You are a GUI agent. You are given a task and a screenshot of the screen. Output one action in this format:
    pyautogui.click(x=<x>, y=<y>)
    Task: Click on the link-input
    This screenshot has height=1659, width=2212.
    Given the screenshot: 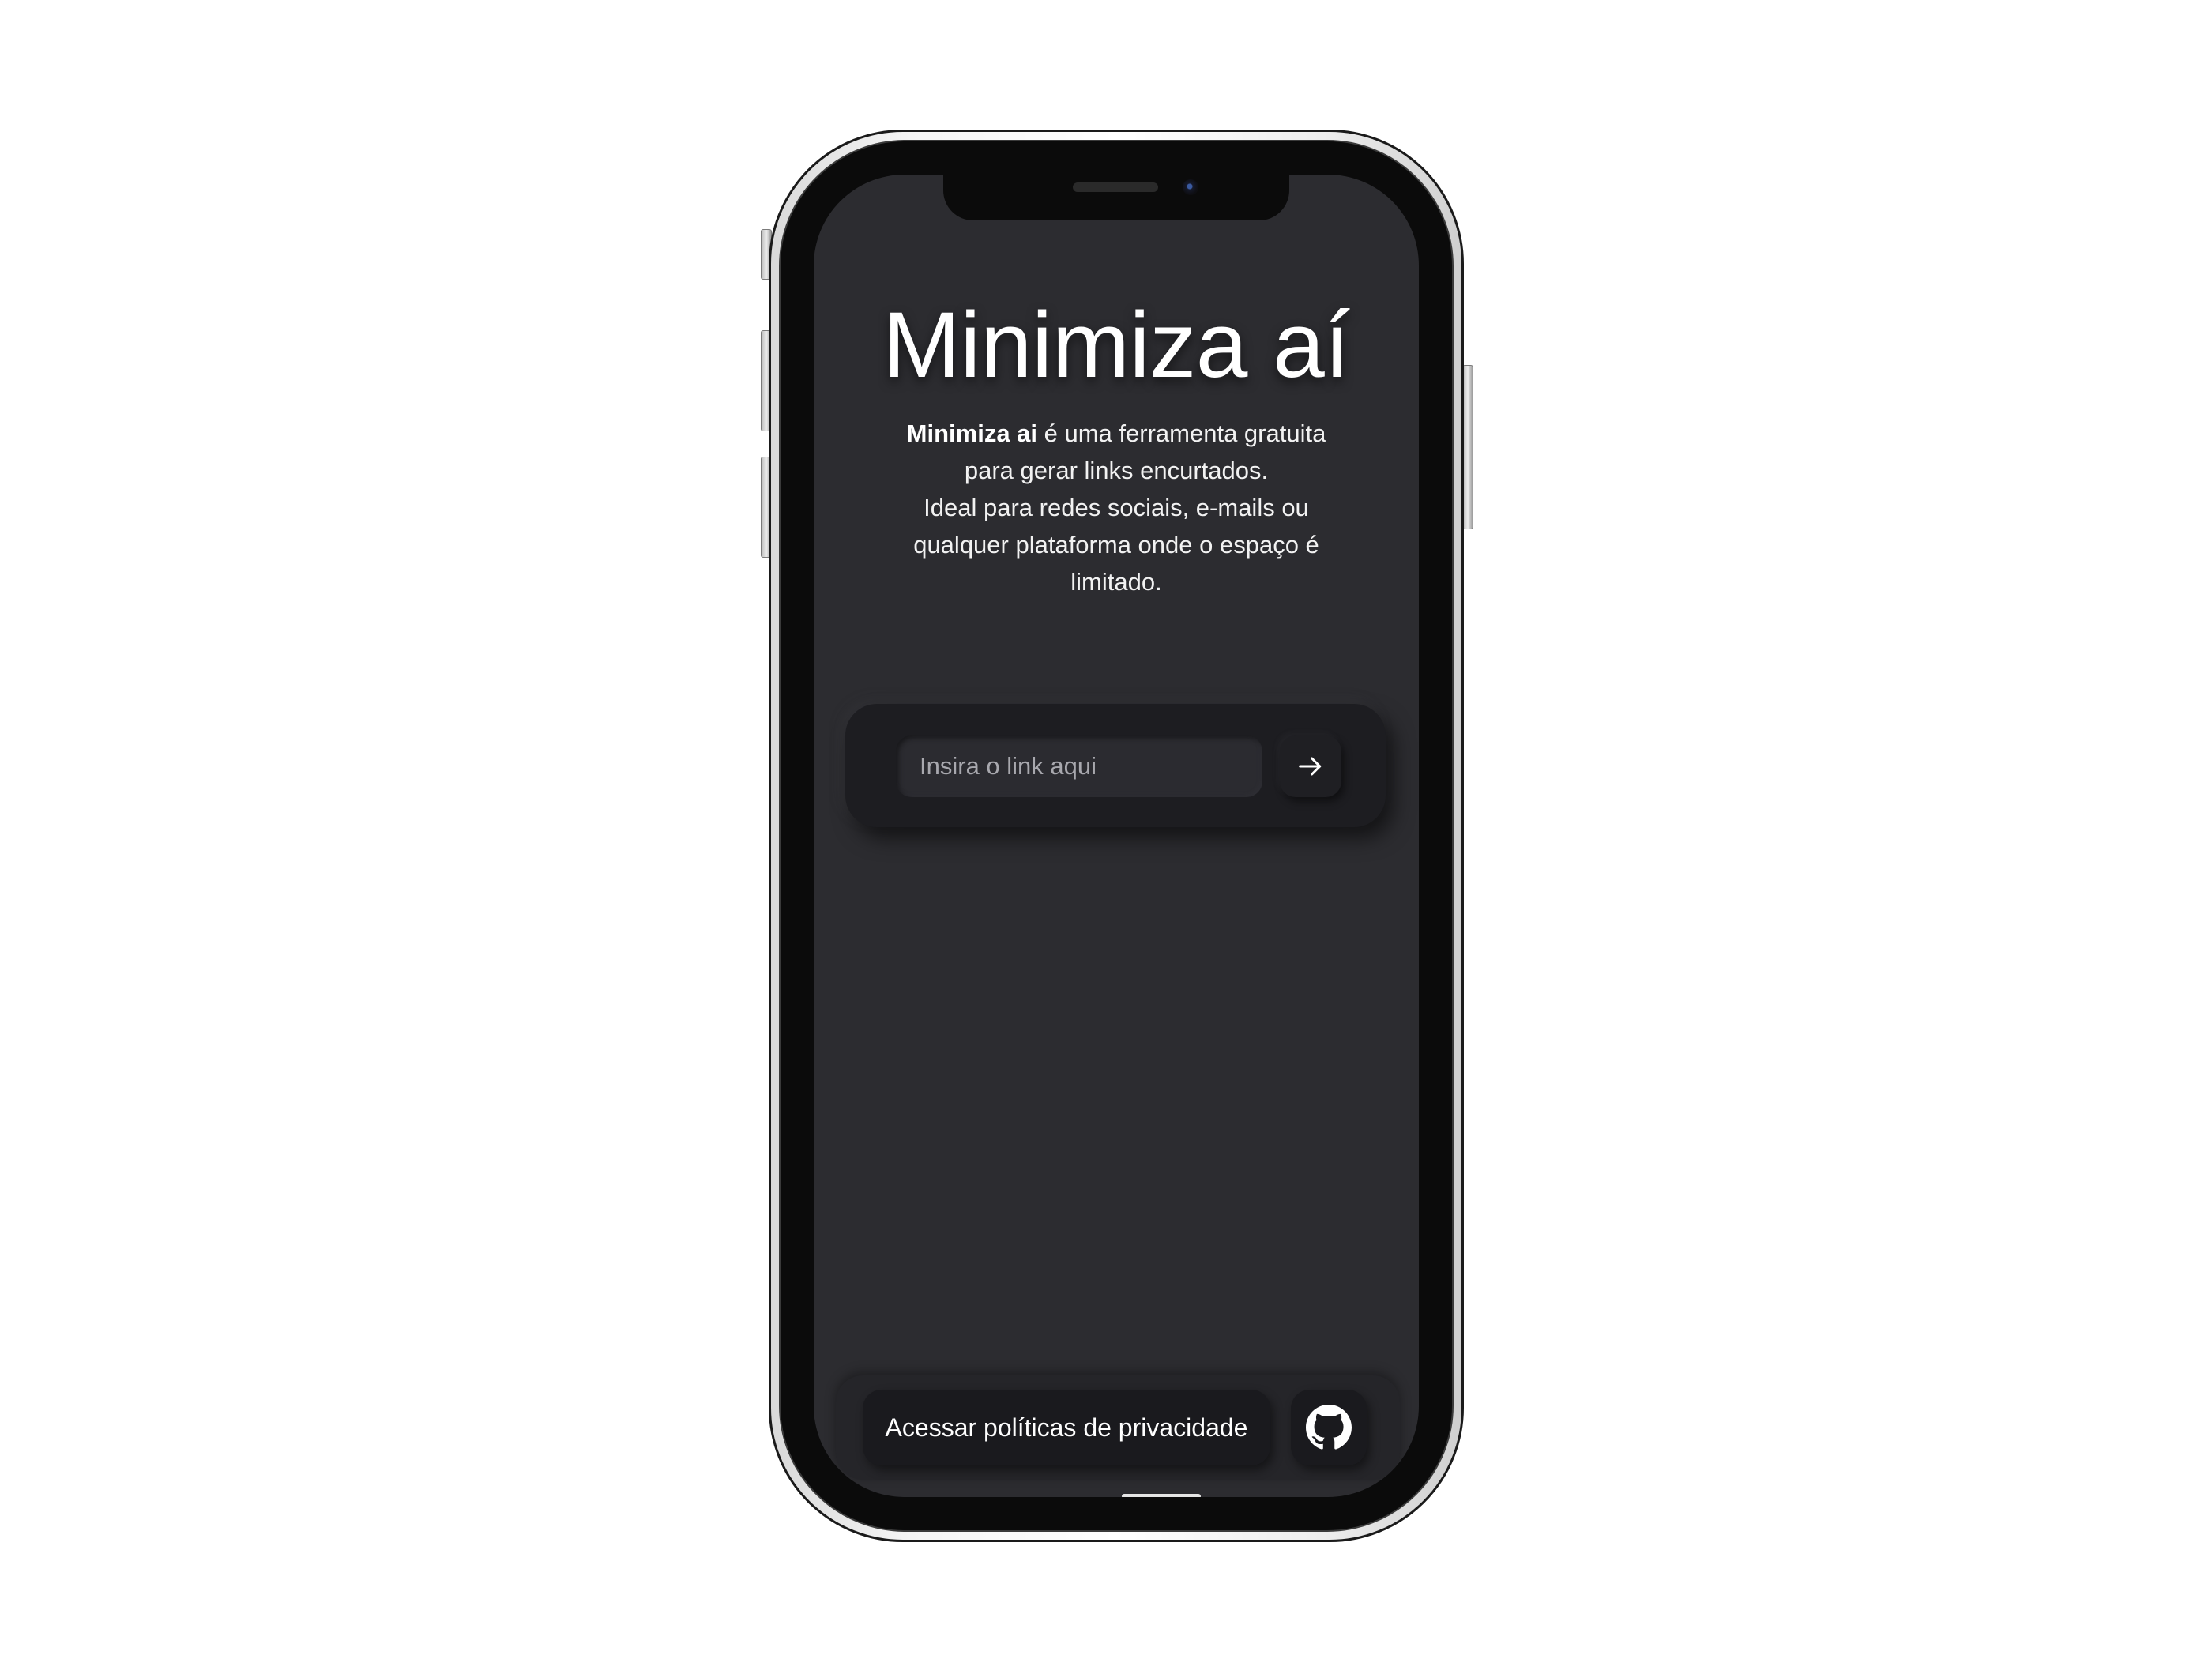 What is the action you would take?
    pyautogui.click(x=1079, y=766)
    